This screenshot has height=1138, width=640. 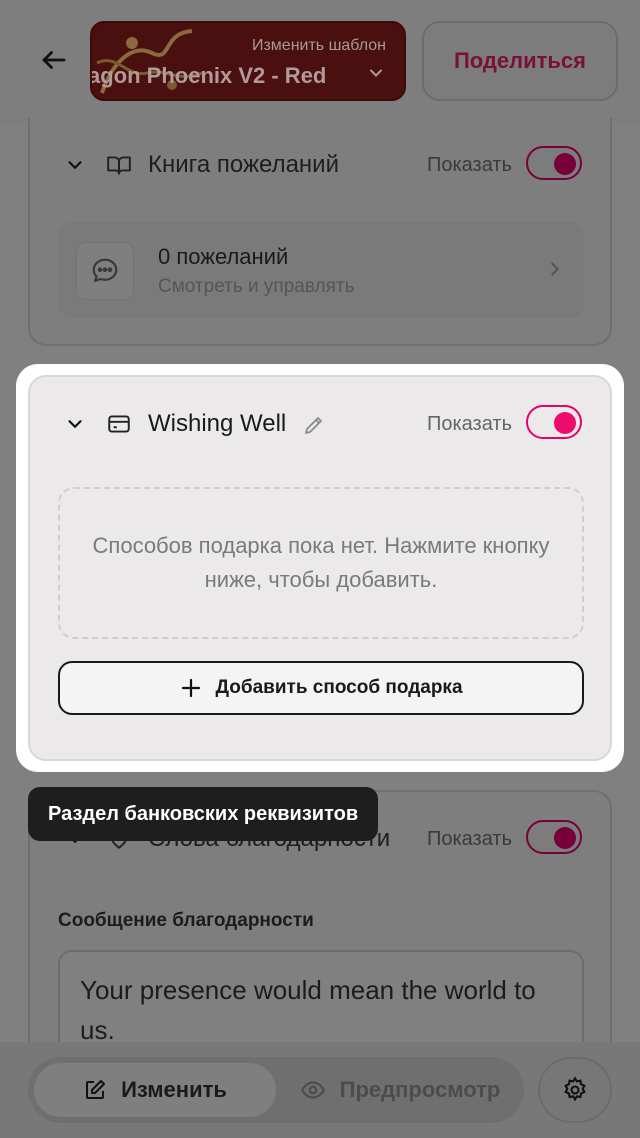 I want to click on add-gift-method-button: Добавить способ подарка, so click(x=321, y=688).